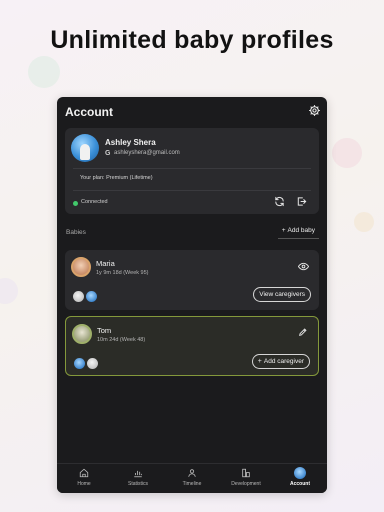  I want to click on logout-icon, so click(301, 201).